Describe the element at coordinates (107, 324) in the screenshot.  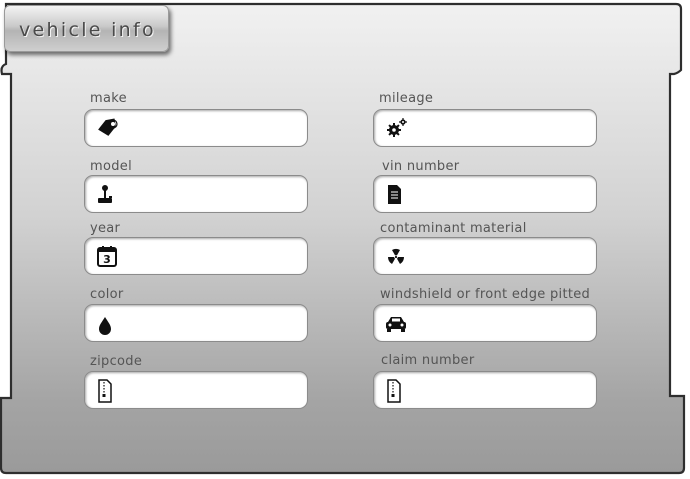
I see `drop-icon` at that location.